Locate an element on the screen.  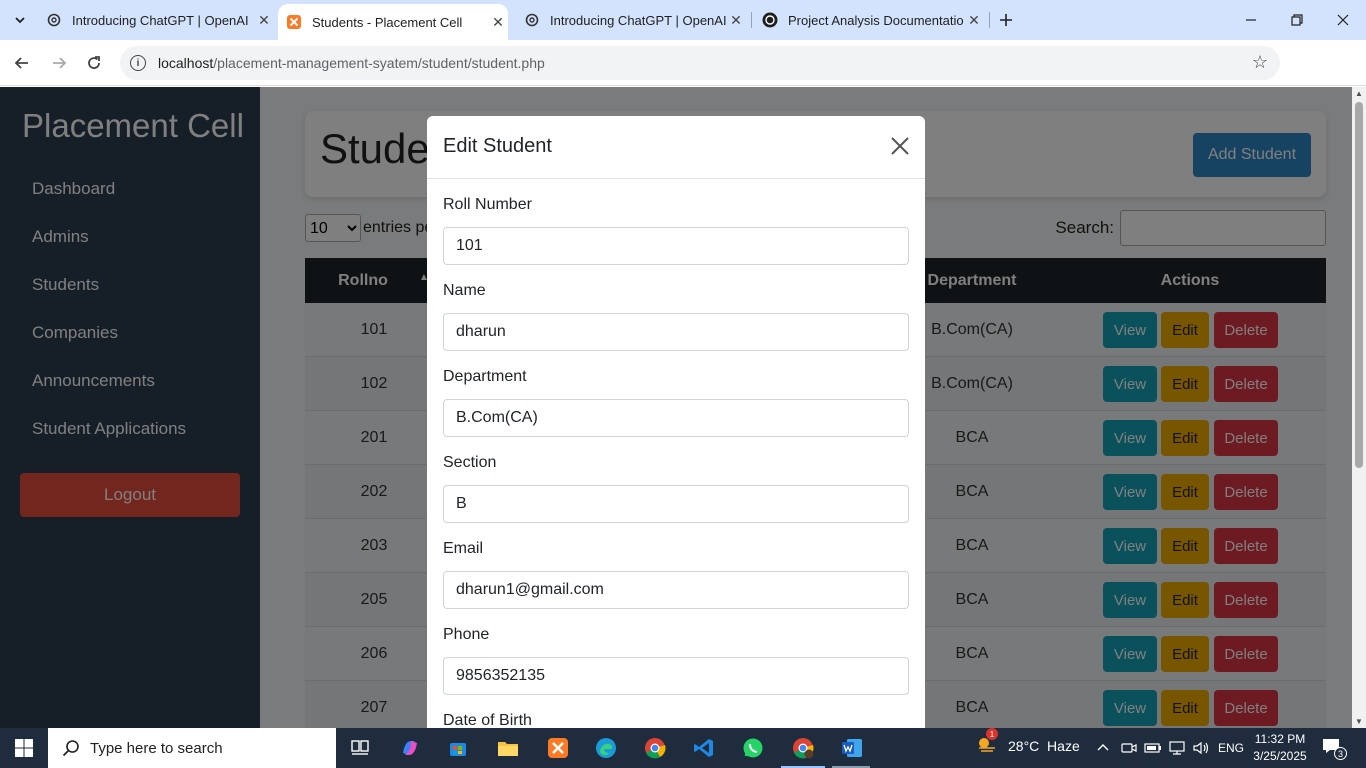
whatsapp-icon is located at coordinates (753, 748).